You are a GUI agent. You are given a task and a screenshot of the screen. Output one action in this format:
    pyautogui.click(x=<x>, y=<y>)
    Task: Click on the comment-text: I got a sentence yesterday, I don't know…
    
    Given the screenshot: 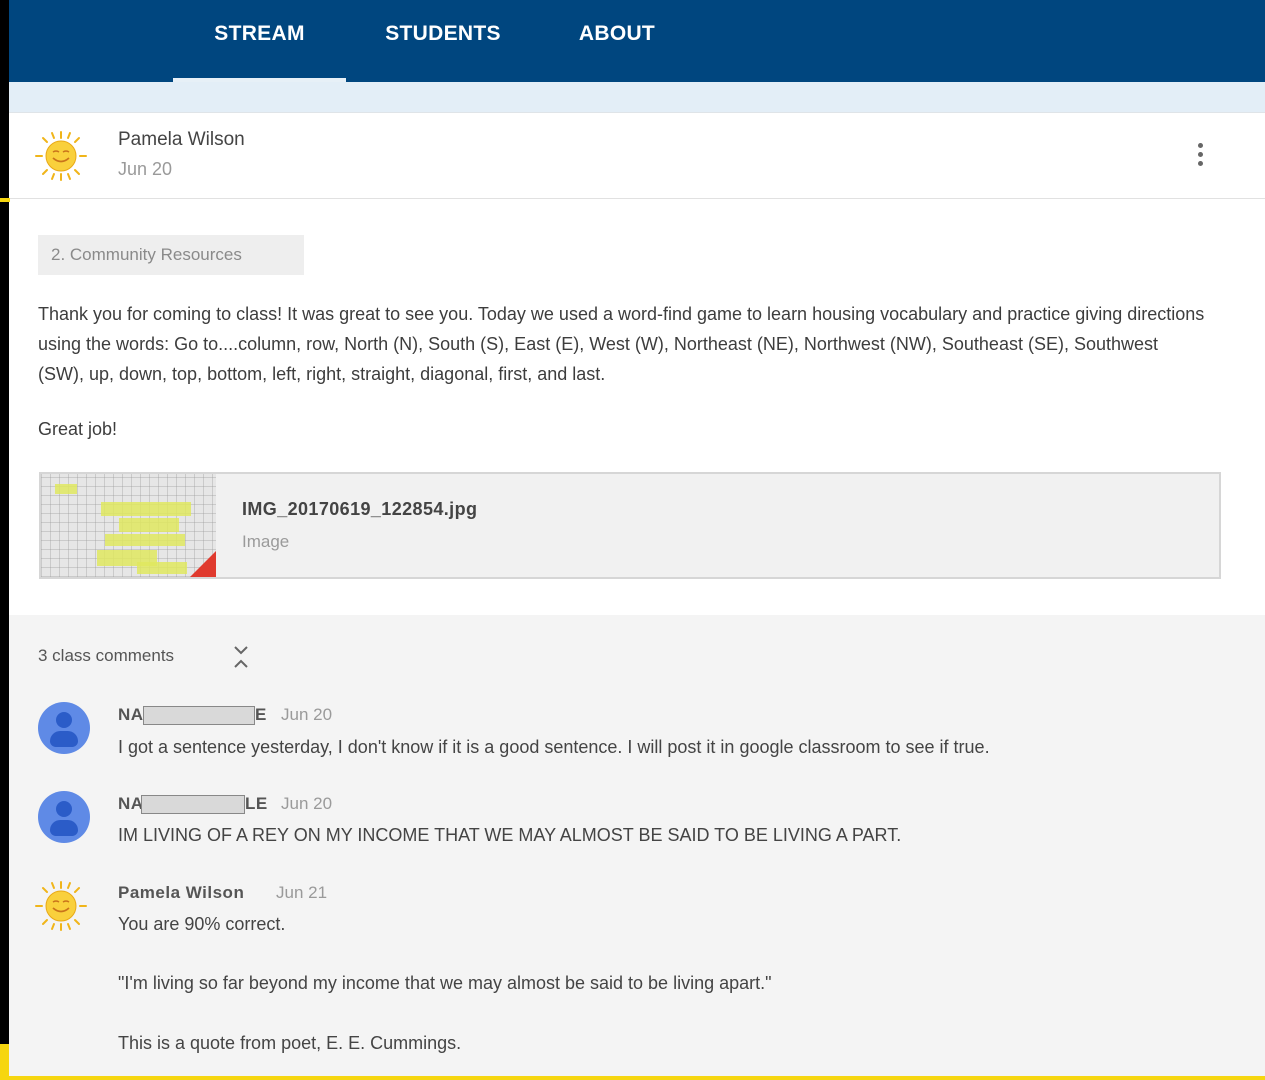 What is the action you would take?
    pyautogui.click(x=554, y=747)
    